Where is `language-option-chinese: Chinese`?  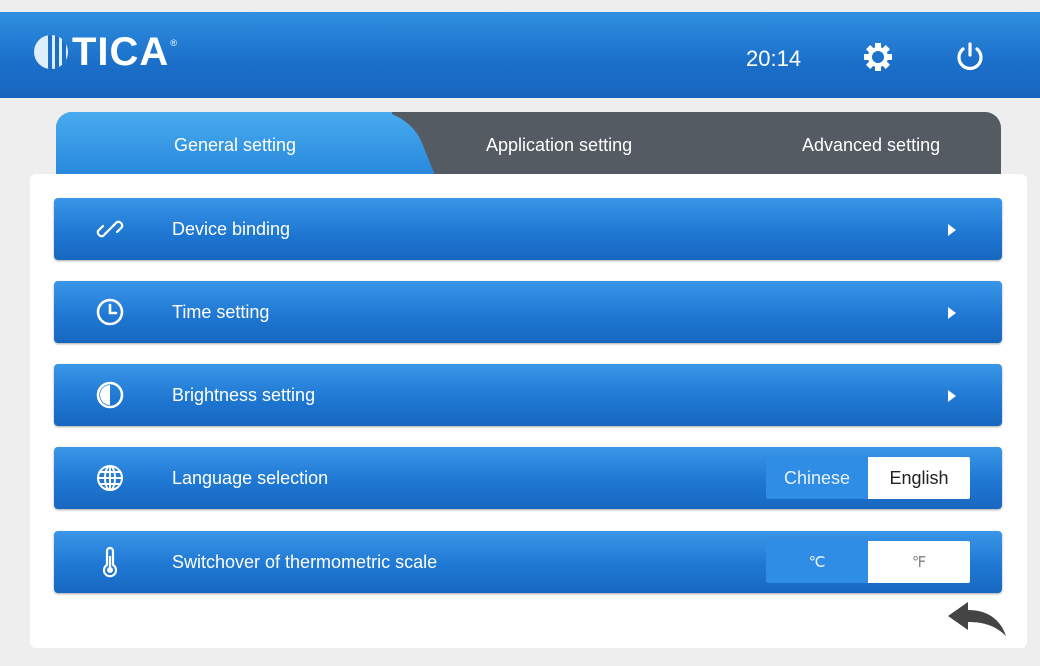 language-option-chinese: Chinese is located at coordinates (817, 478).